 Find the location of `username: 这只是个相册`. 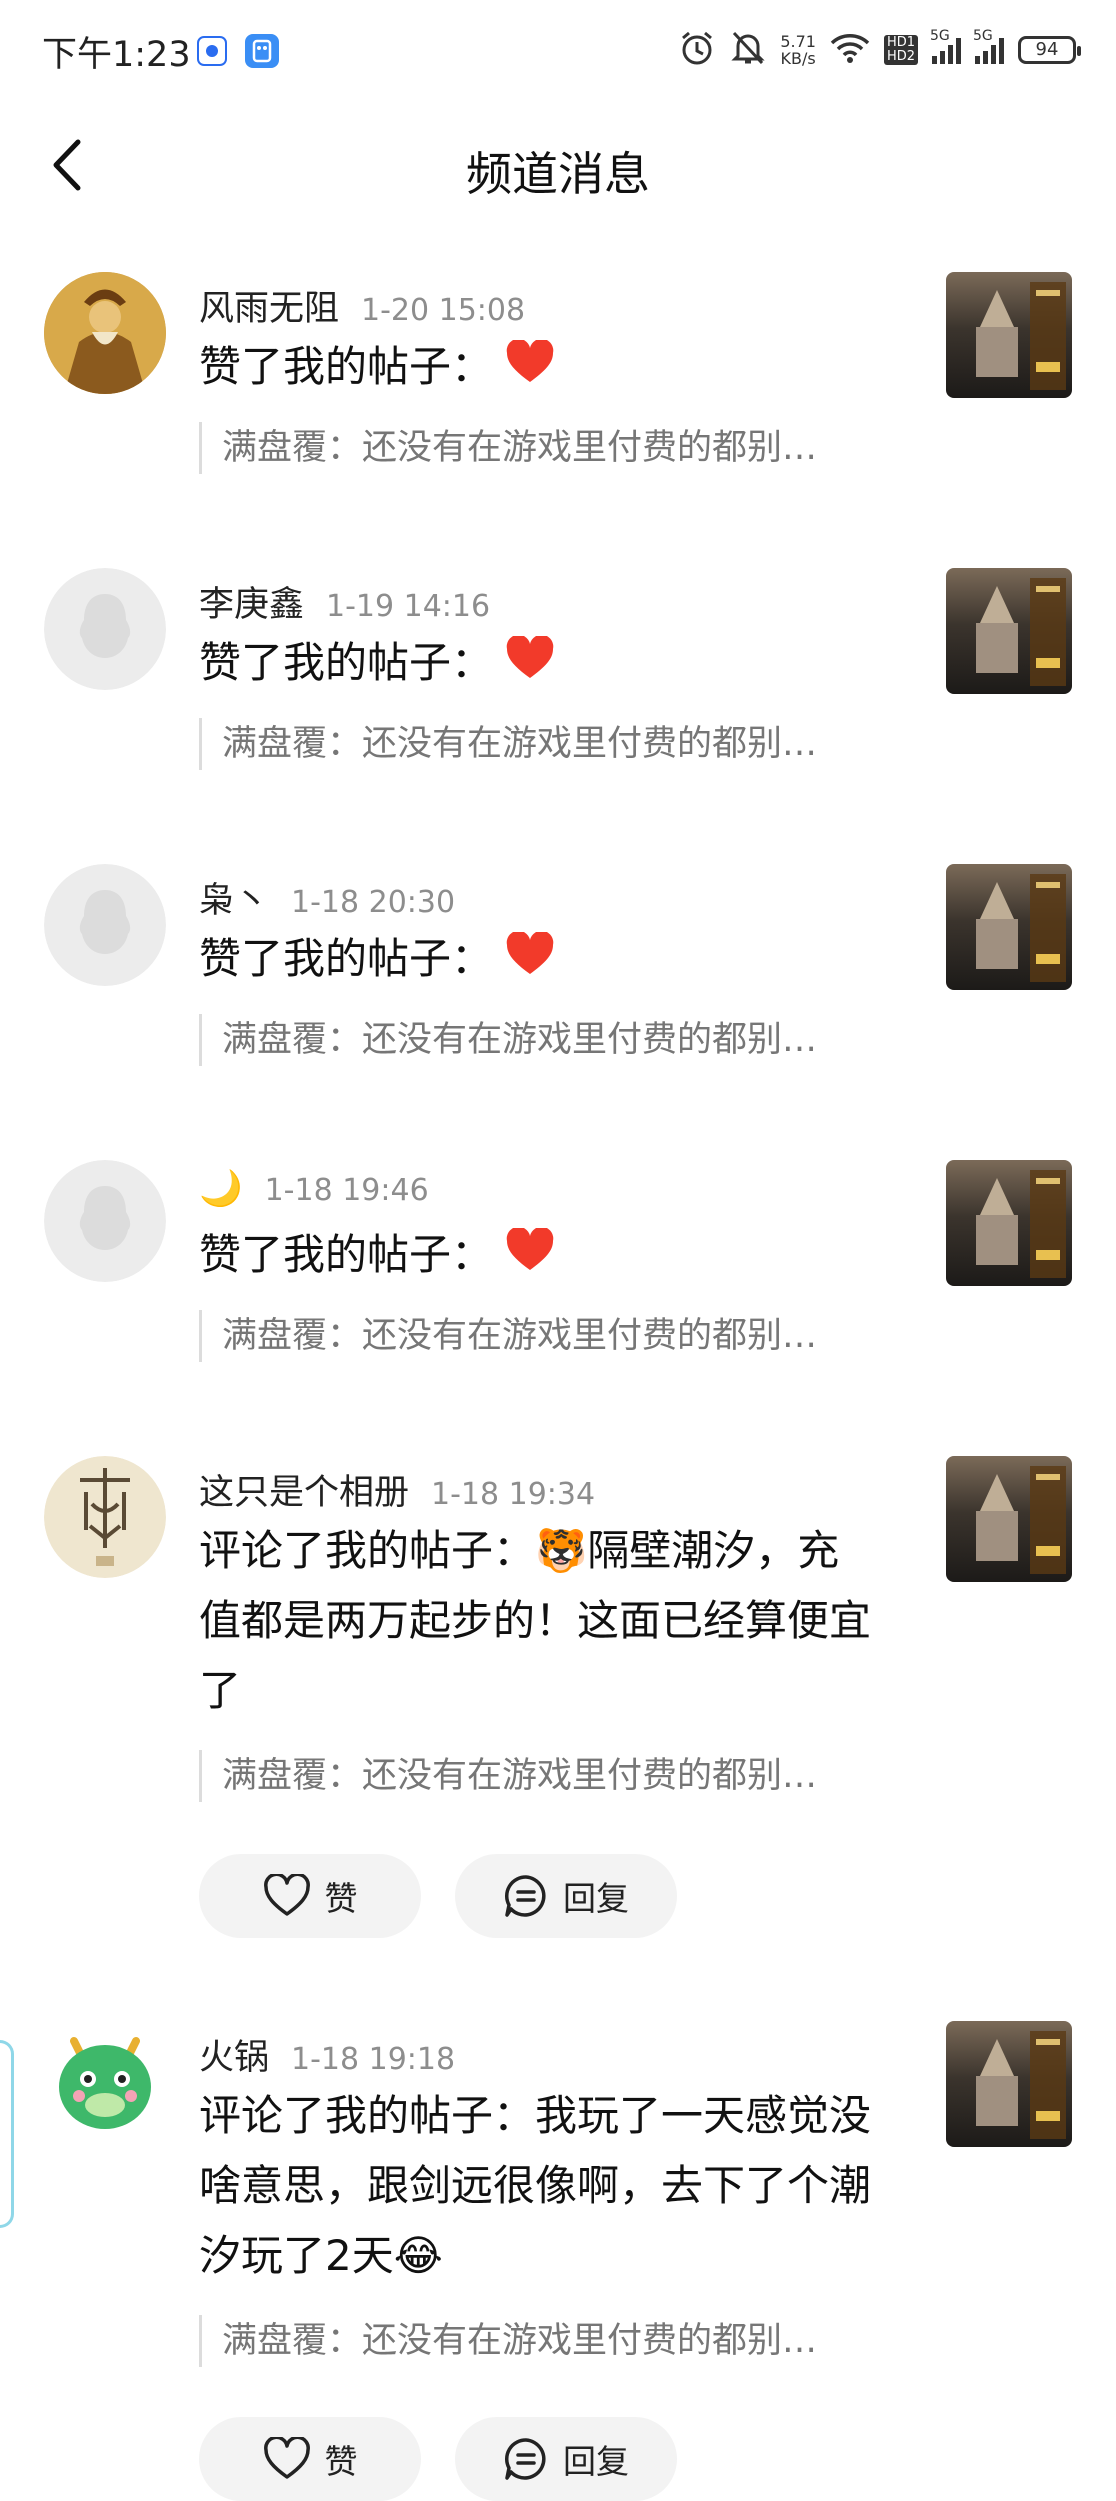

username: 这只是个相册 is located at coordinates (304, 1493).